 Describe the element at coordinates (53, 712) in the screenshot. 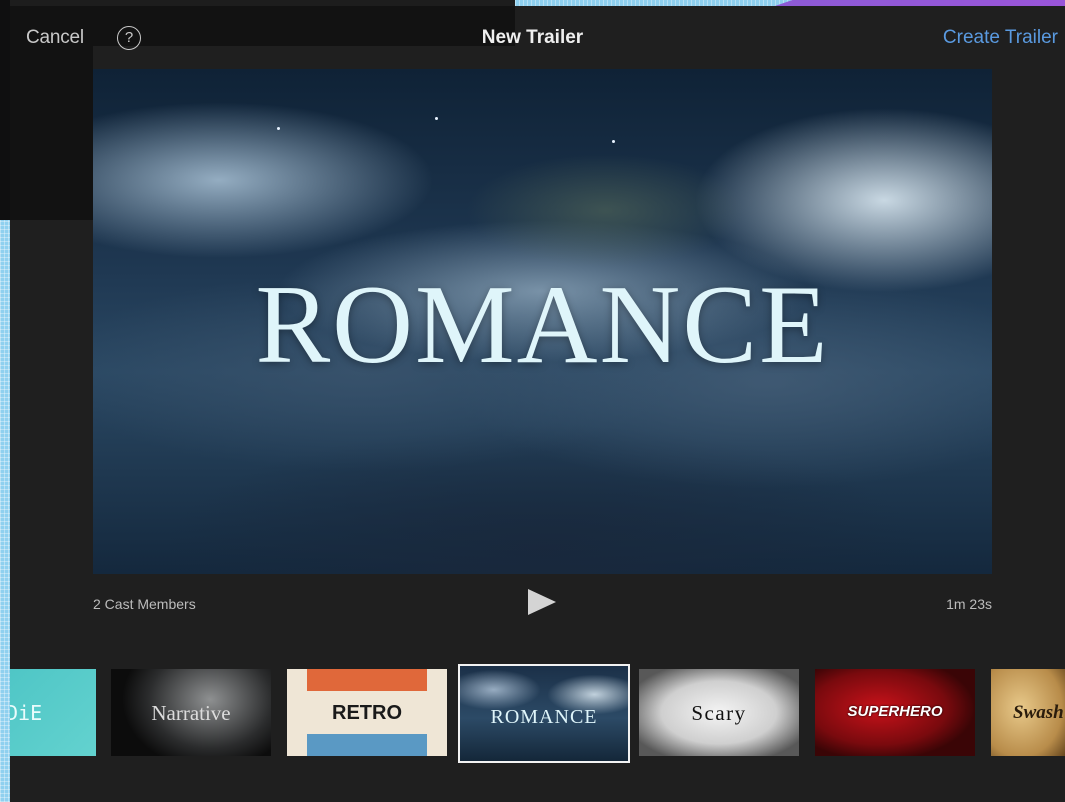

I see `theme-thumbnail-die: DiE` at that location.